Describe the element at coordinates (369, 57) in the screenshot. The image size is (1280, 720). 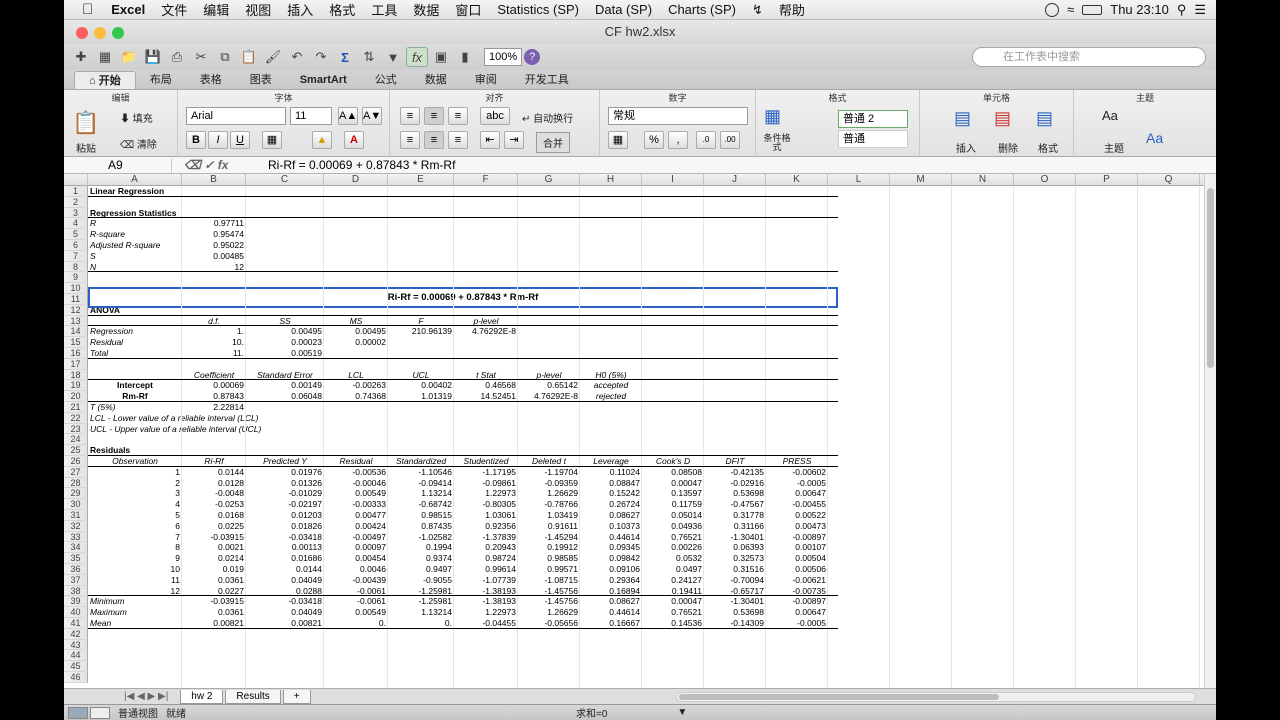
I see `sort-icon: ⇅` at that location.